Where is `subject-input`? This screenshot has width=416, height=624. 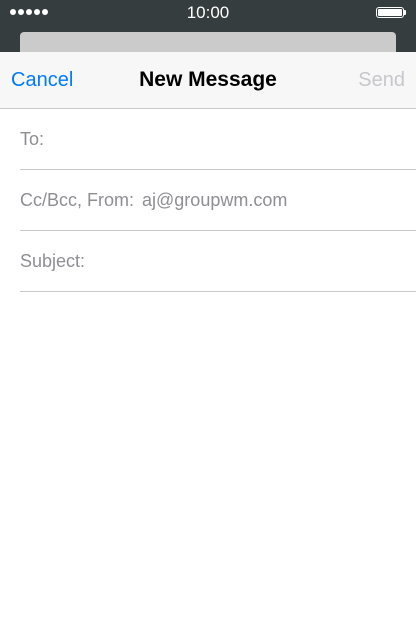
subject-input is located at coordinates (250, 261).